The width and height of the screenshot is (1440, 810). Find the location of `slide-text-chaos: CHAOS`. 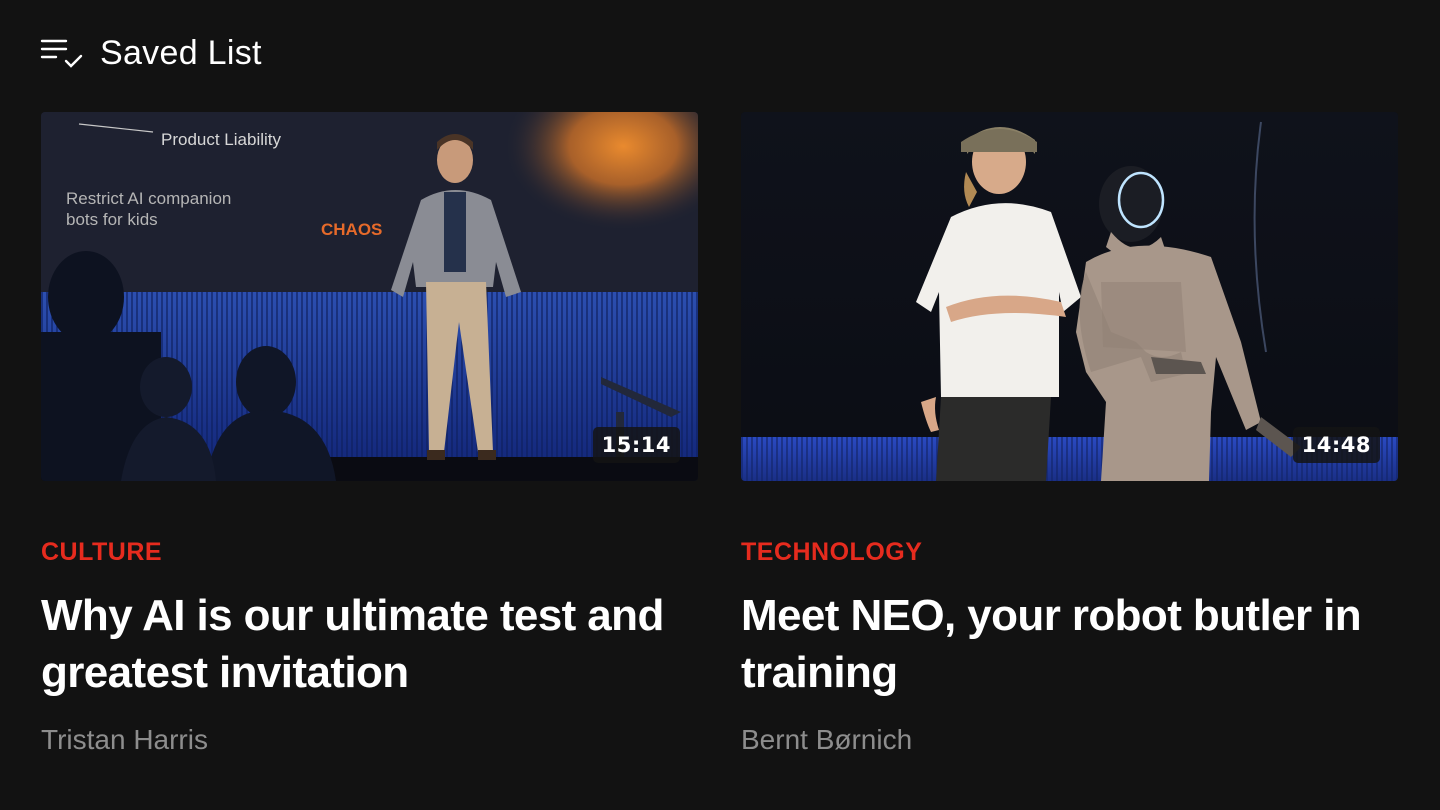

slide-text-chaos: CHAOS is located at coordinates (351, 229).